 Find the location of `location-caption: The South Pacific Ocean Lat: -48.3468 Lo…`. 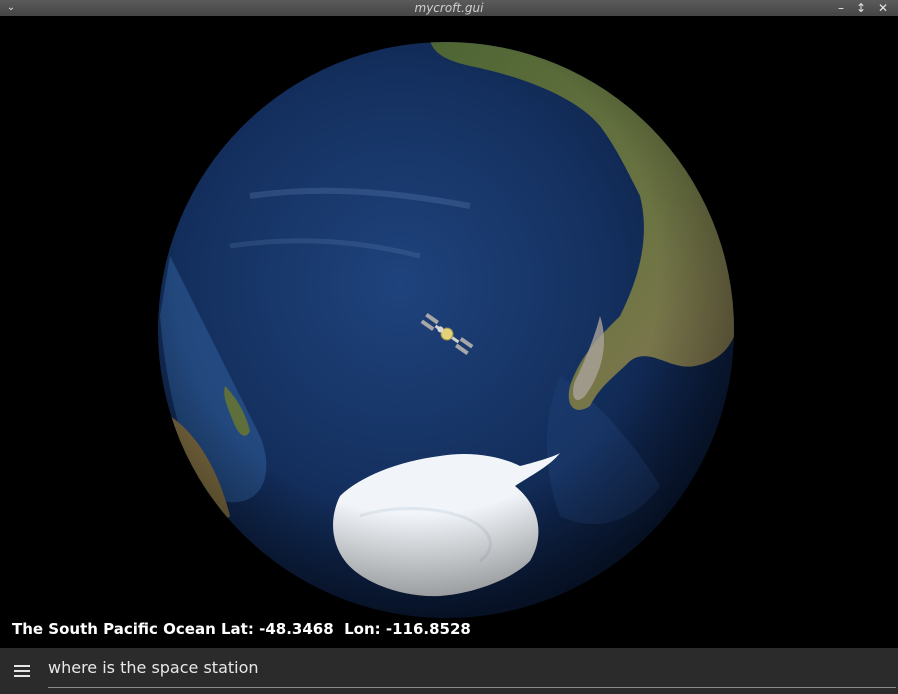

location-caption: The South Pacific Ocean Lat: -48.3468 Lo… is located at coordinates (241, 629).